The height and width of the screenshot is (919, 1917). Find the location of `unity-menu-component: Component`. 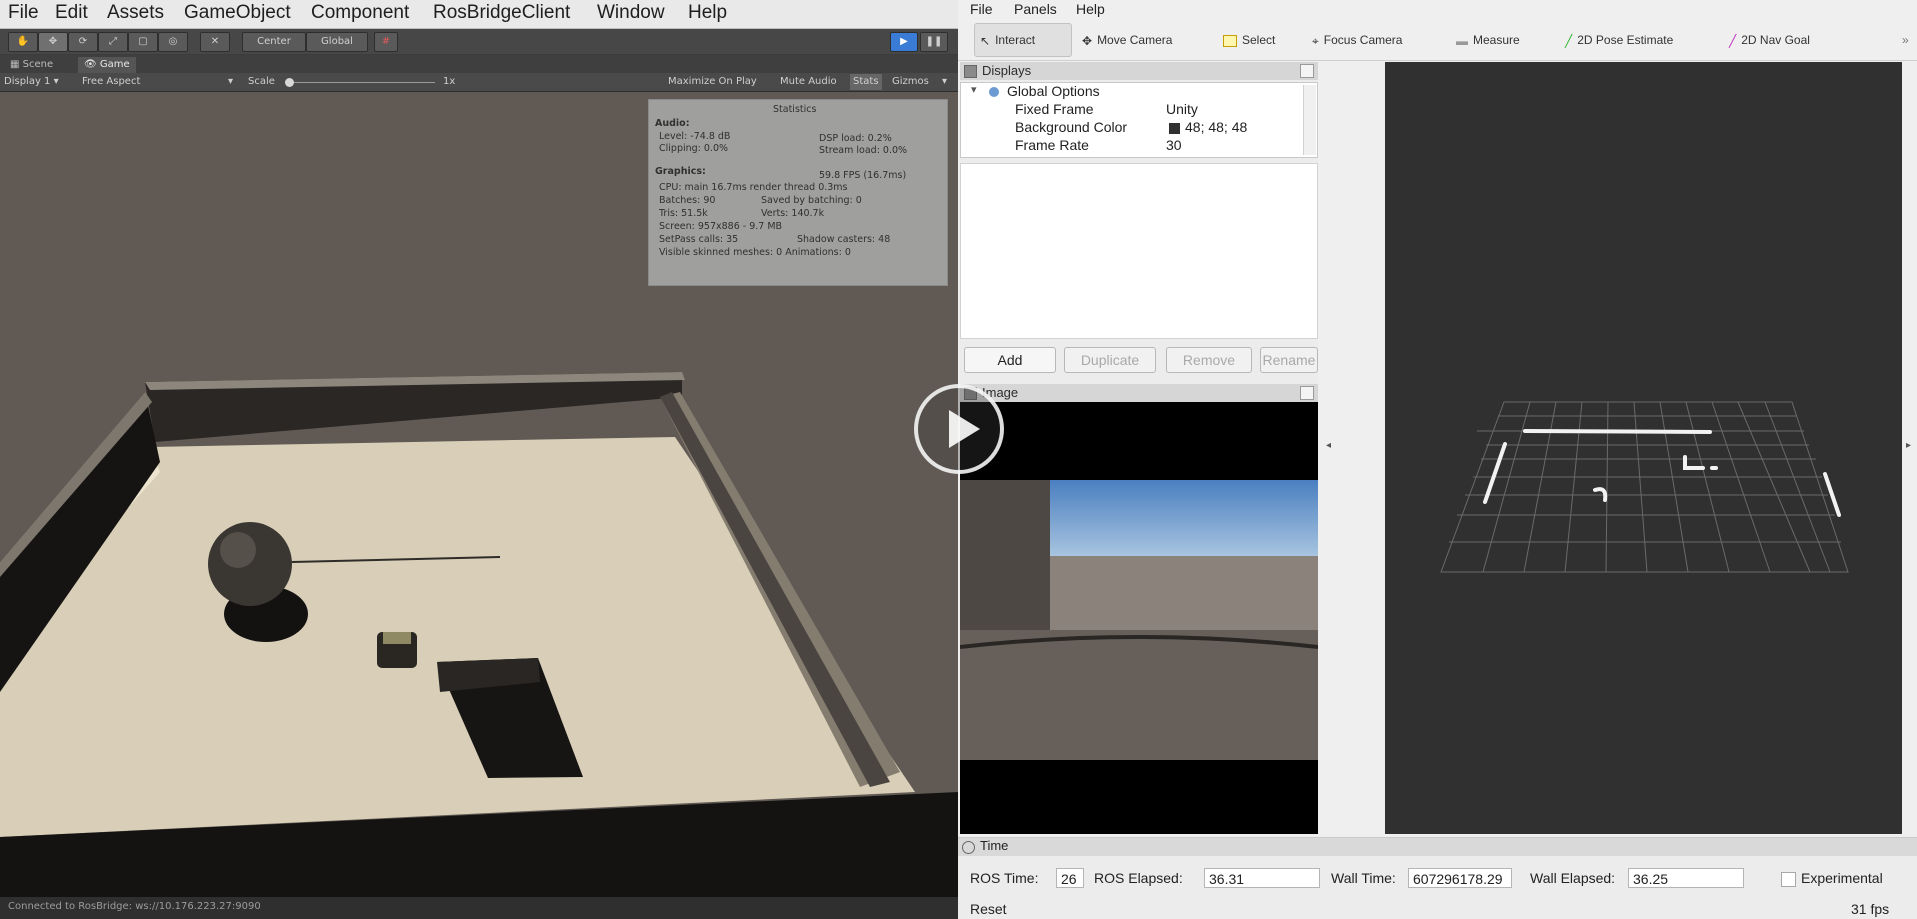

unity-menu-component: Component is located at coordinates (360, 13).